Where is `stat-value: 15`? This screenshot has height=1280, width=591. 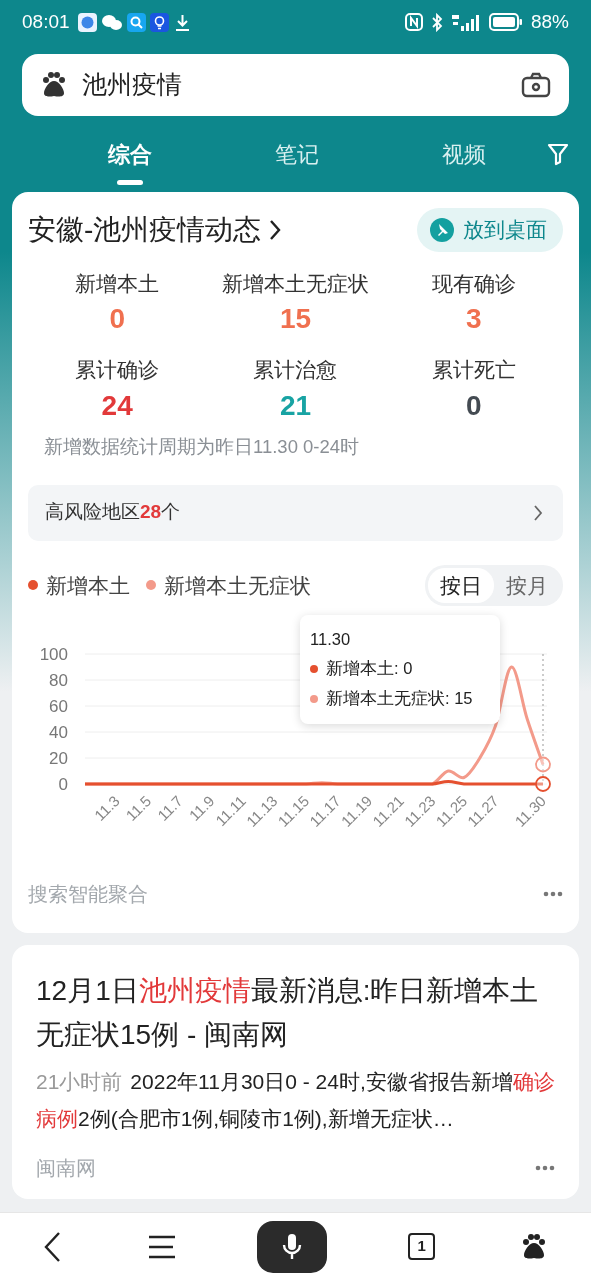
stat-value: 15 is located at coordinates (295, 319).